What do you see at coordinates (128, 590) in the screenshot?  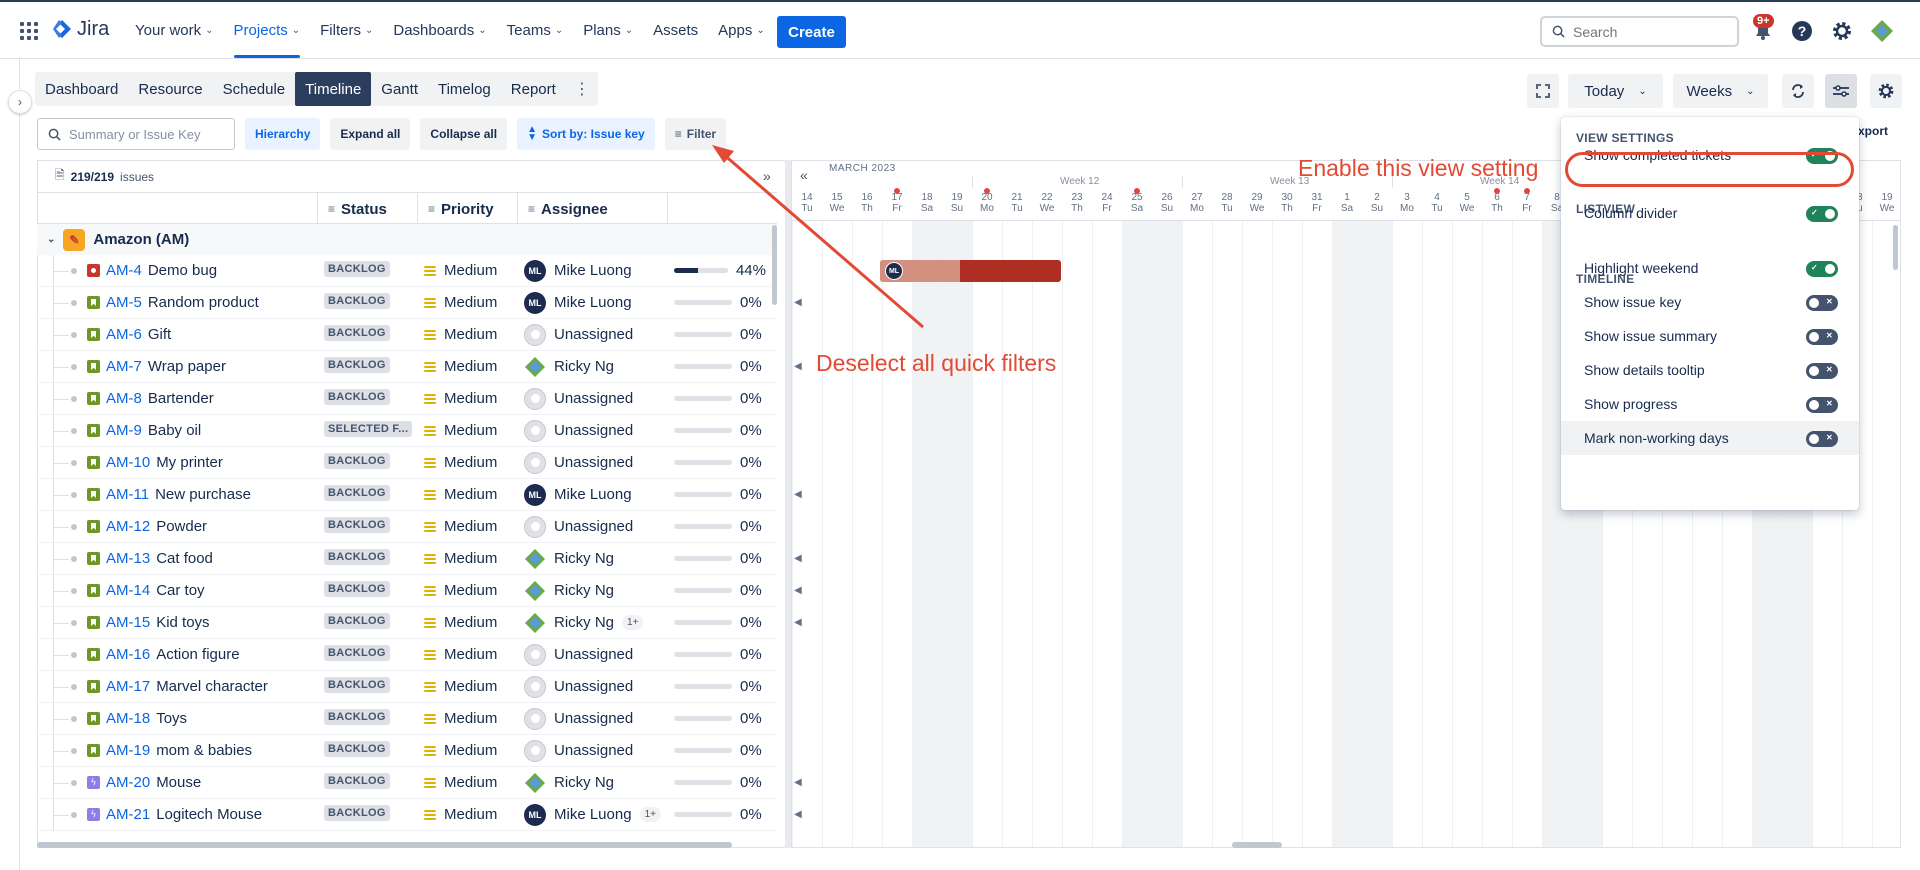 I see `issue-key-link: AM-14` at bounding box center [128, 590].